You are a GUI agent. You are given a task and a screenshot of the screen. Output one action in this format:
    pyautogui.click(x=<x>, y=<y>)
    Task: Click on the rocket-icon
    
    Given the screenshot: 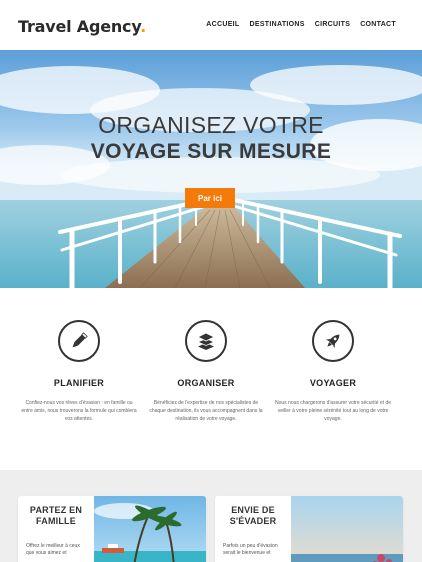 What is the action you would take?
    pyautogui.click(x=333, y=341)
    